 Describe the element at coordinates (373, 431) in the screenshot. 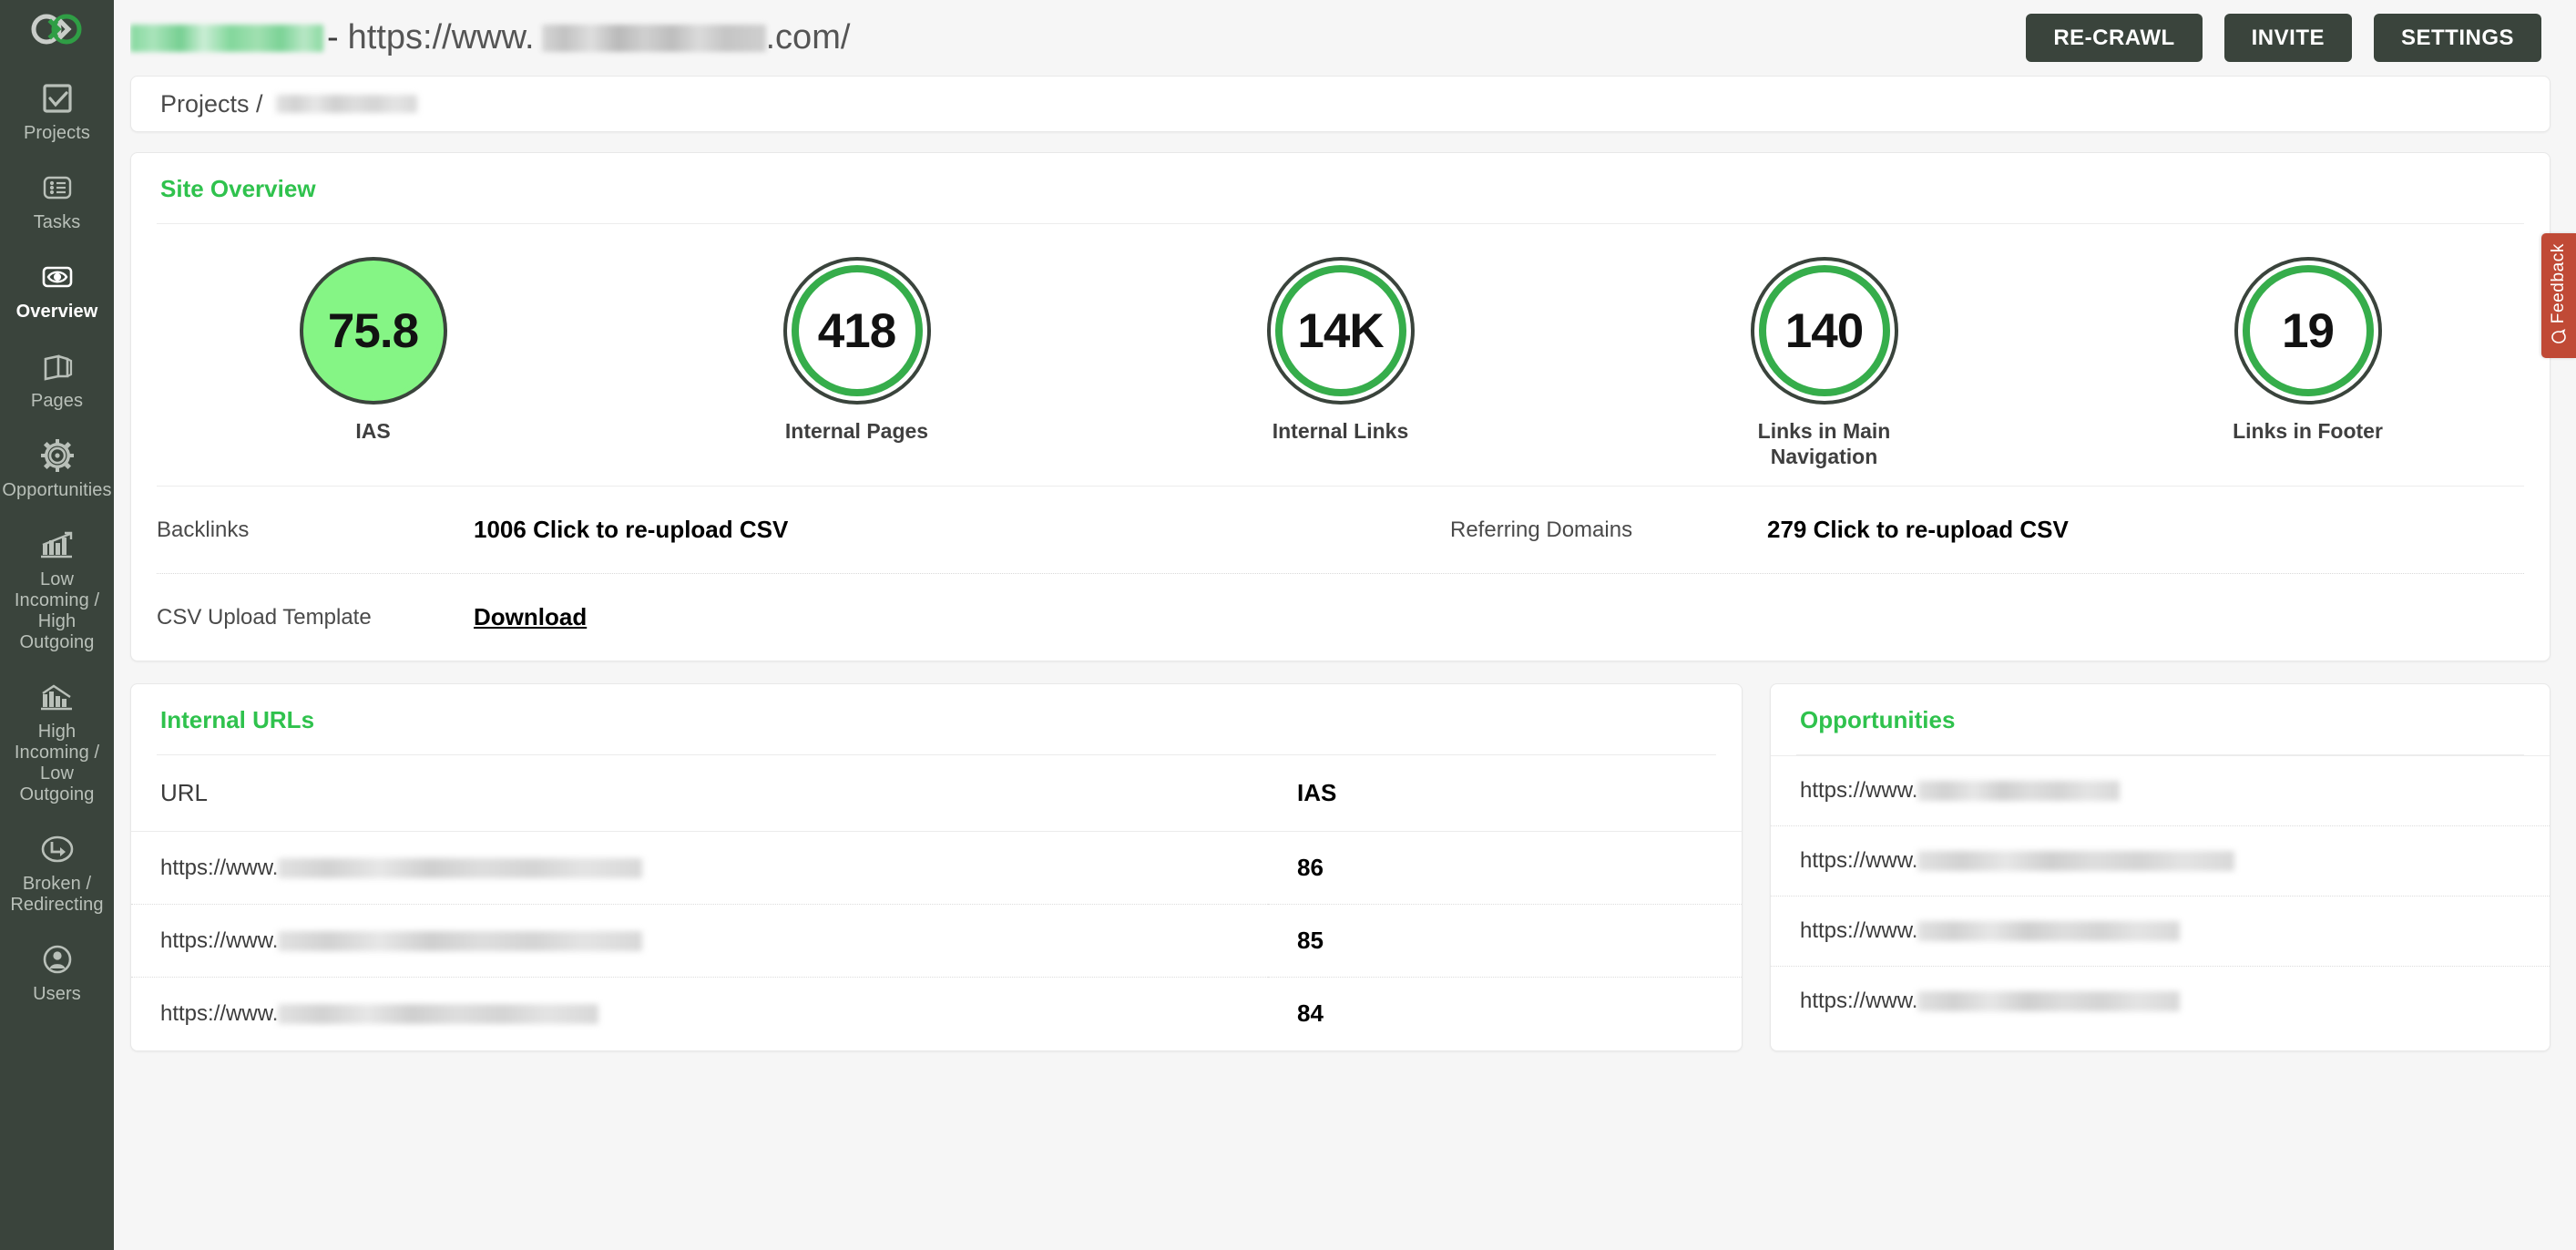

I see `gauge-label: IAS` at that location.